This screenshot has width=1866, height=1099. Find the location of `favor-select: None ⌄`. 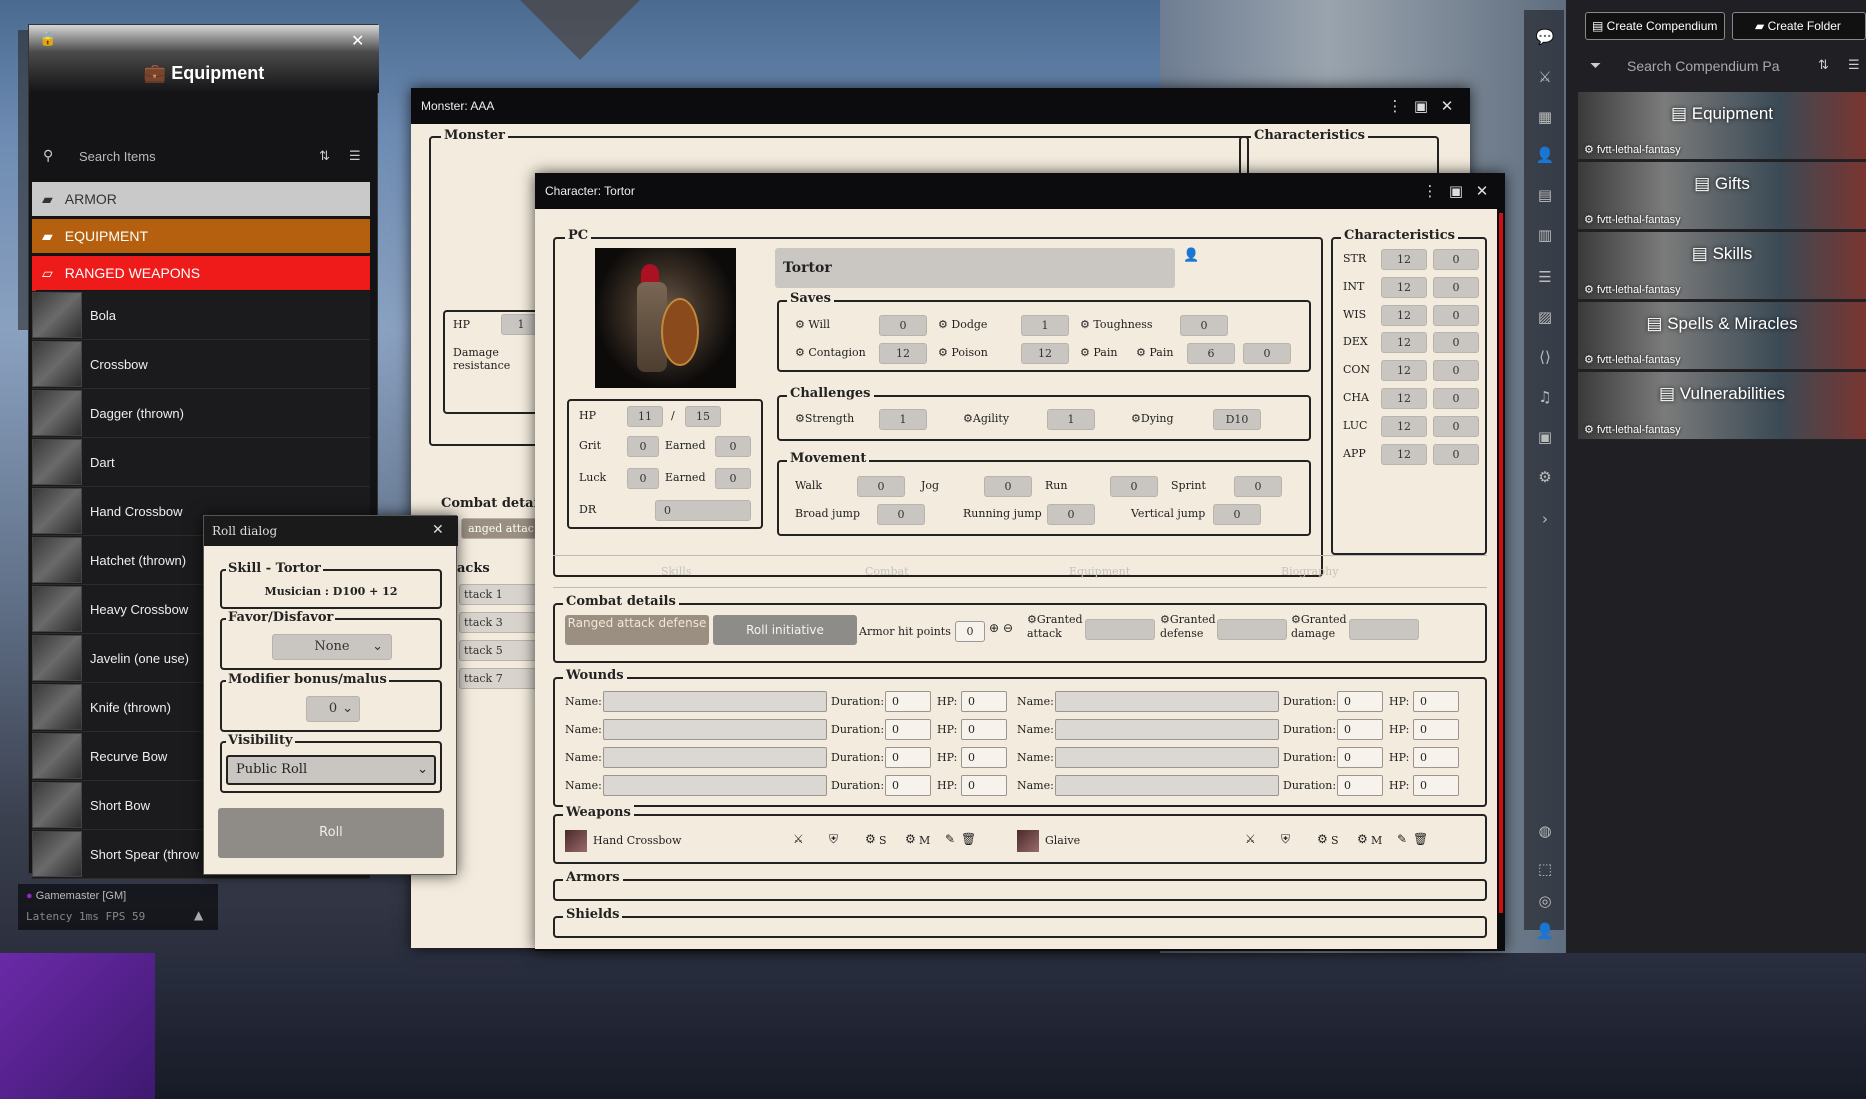

favor-select: None ⌄ is located at coordinates (332, 647).